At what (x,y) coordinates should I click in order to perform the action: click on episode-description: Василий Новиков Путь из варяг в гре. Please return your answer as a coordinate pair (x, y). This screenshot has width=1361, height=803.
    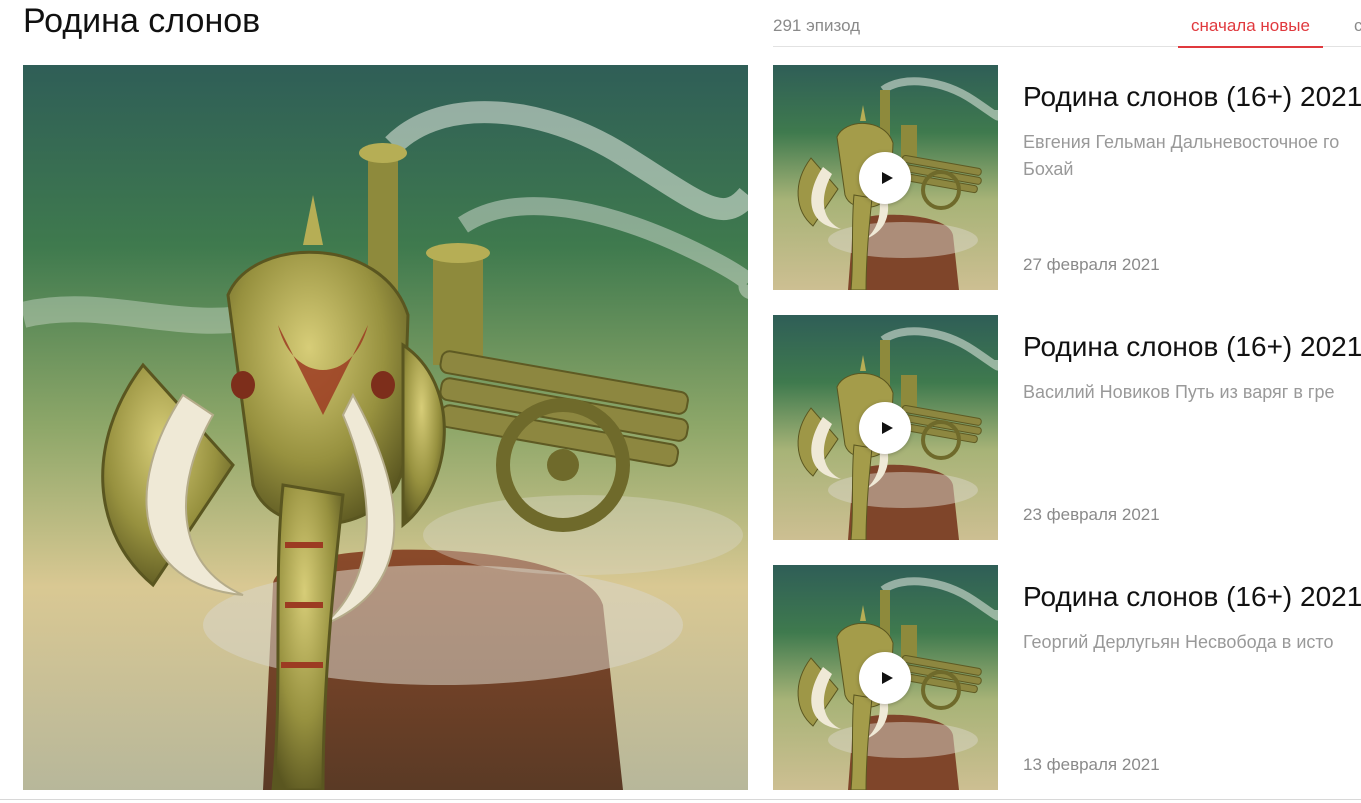
    Looking at the image, I should click on (1179, 392).